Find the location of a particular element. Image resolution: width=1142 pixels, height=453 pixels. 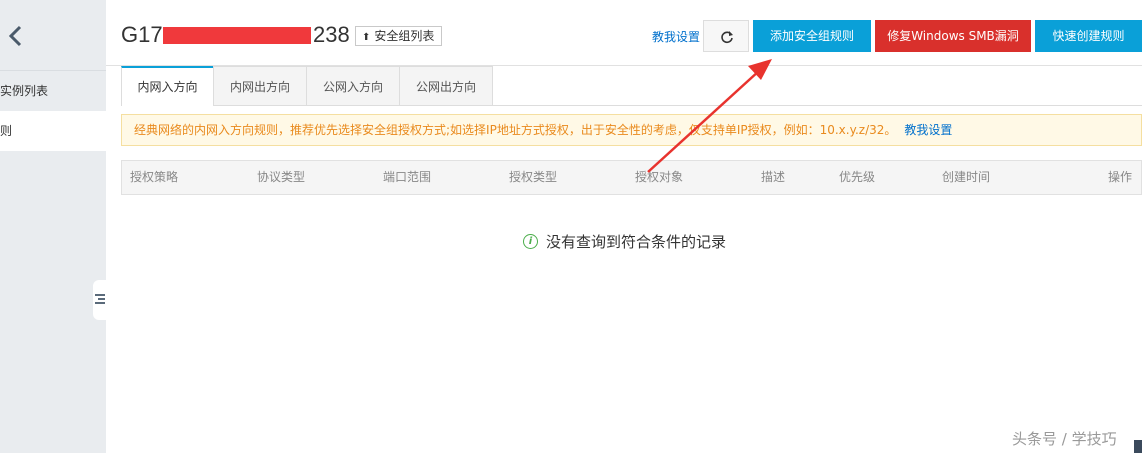

page-title-suffix: 238 is located at coordinates (330, 35).